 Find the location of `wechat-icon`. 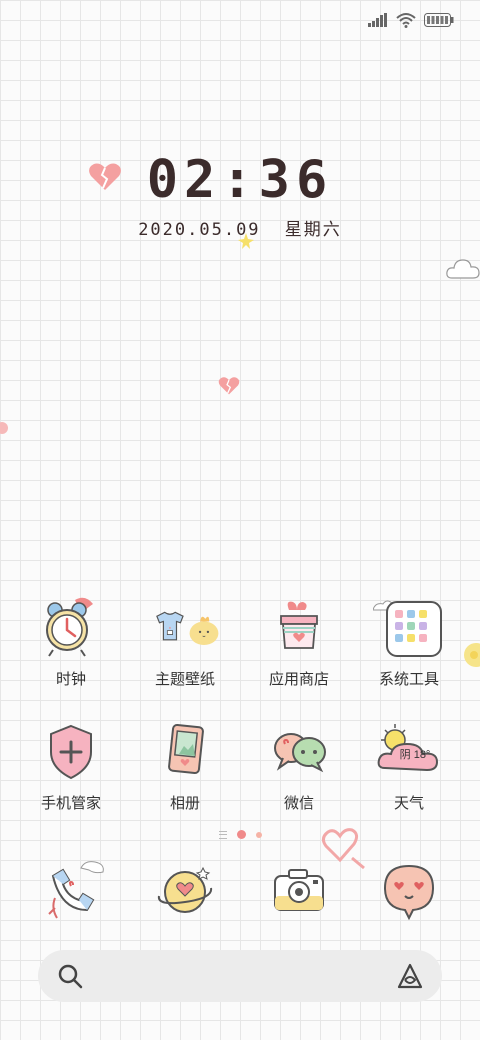

wechat-icon is located at coordinates (300, 753).